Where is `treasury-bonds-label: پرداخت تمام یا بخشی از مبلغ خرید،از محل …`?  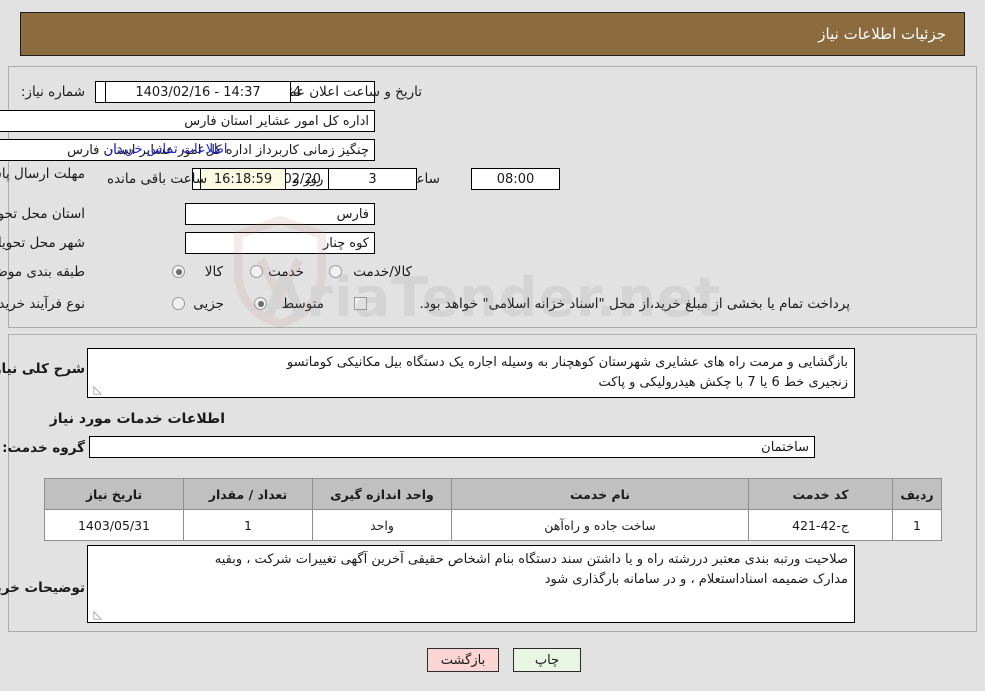
treasury-bonds-label: پرداخت تمام یا بخشی از مبلغ خرید،از محل … is located at coordinates (634, 304).